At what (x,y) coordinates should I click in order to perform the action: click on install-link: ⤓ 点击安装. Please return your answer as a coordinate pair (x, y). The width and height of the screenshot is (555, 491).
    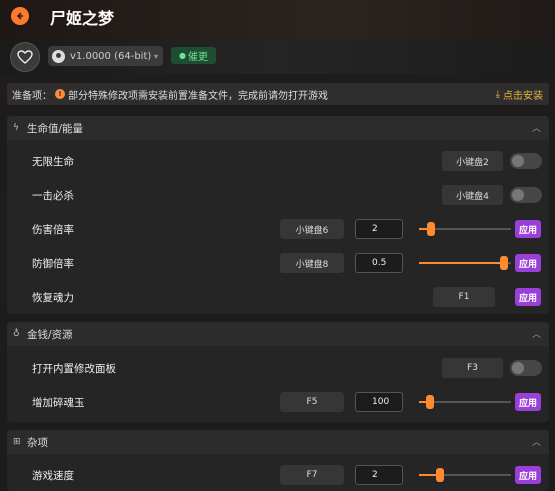
    Looking at the image, I should click on (519, 94).